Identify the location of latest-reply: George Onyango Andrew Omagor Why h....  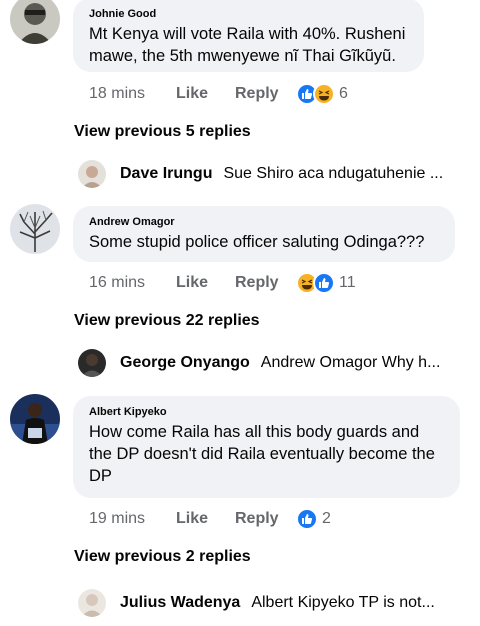
(278, 363).